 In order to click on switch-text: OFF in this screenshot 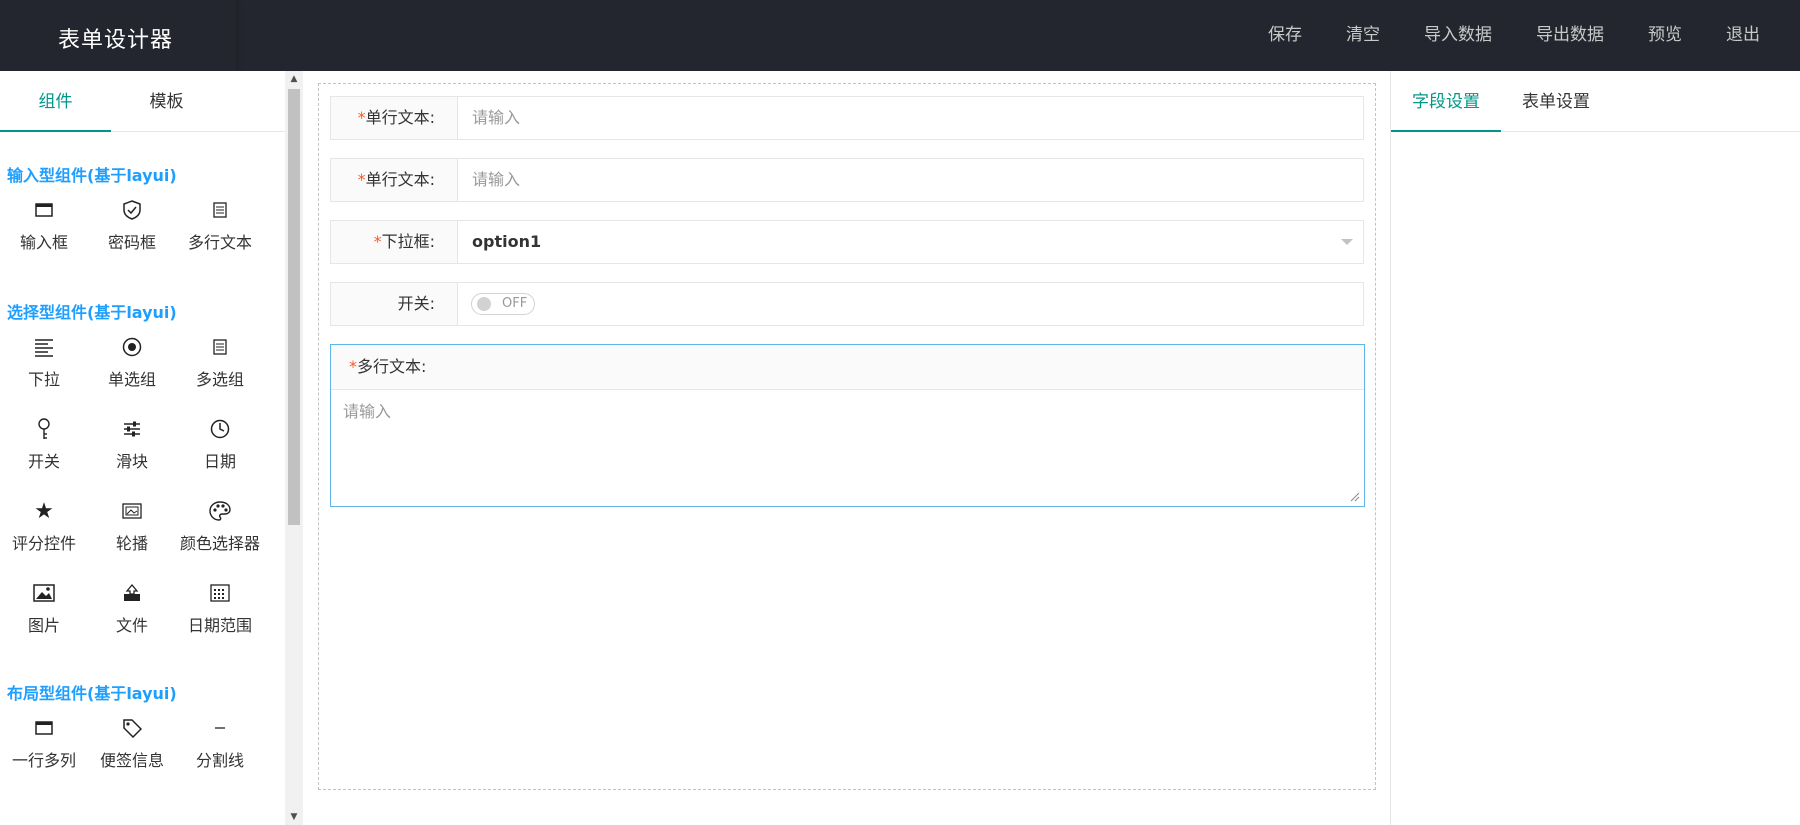, I will do `click(515, 303)`.